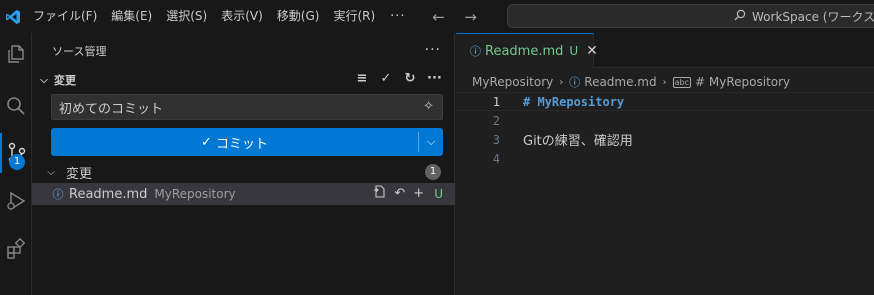 The height and width of the screenshot is (295, 874). I want to click on panel-title: ソース管理, so click(79, 51).